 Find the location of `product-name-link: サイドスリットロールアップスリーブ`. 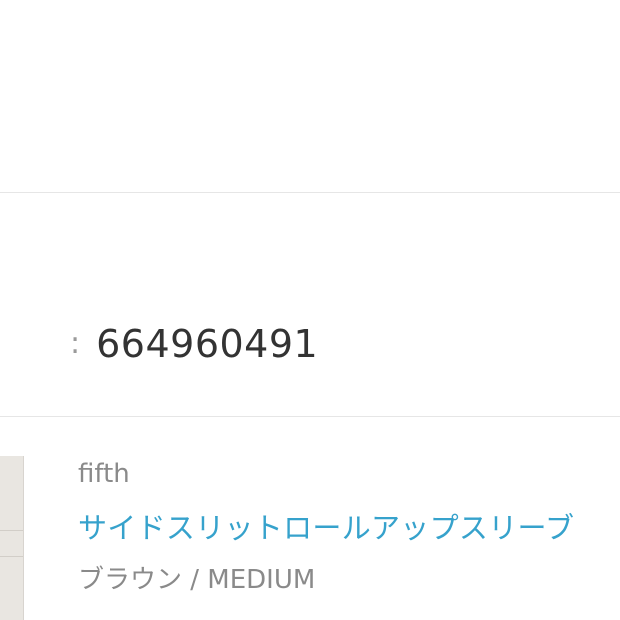

product-name-link: サイドスリットロールアップスリーブ is located at coordinates (349, 528).